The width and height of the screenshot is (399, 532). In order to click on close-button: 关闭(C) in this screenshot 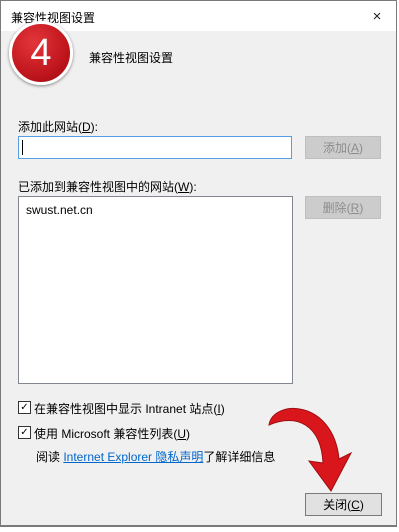, I will do `click(343, 504)`.